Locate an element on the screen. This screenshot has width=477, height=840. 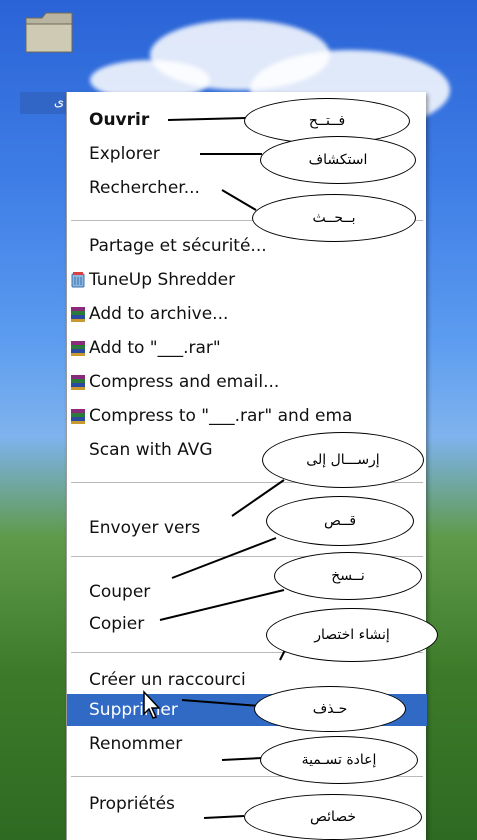
menu-item-label: Renommer is located at coordinates (136, 744).